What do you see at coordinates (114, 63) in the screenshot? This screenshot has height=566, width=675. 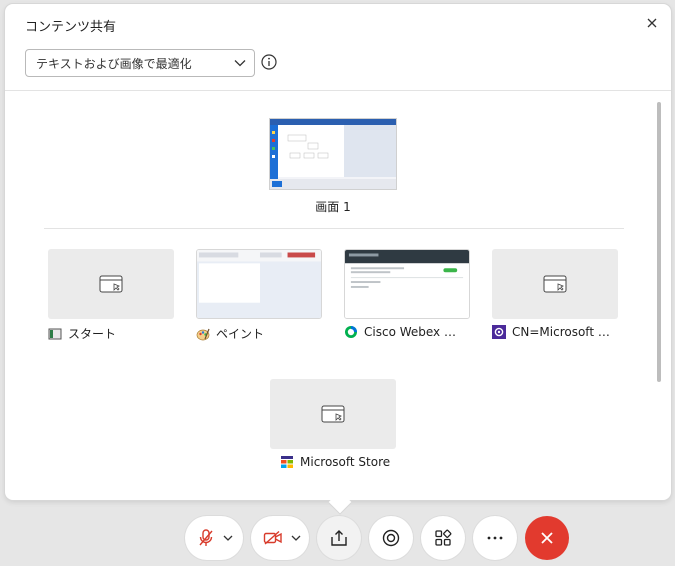 I see `optimize-select-value: テキストおよび画像で最適化` at bounding box center [114, 63].